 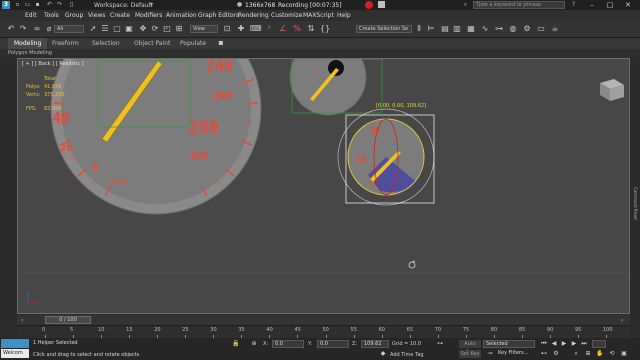 What do you see at coordinates (599, 344) in the screenshot?
I see `current-frame-field` at bounding box center [599, 344].